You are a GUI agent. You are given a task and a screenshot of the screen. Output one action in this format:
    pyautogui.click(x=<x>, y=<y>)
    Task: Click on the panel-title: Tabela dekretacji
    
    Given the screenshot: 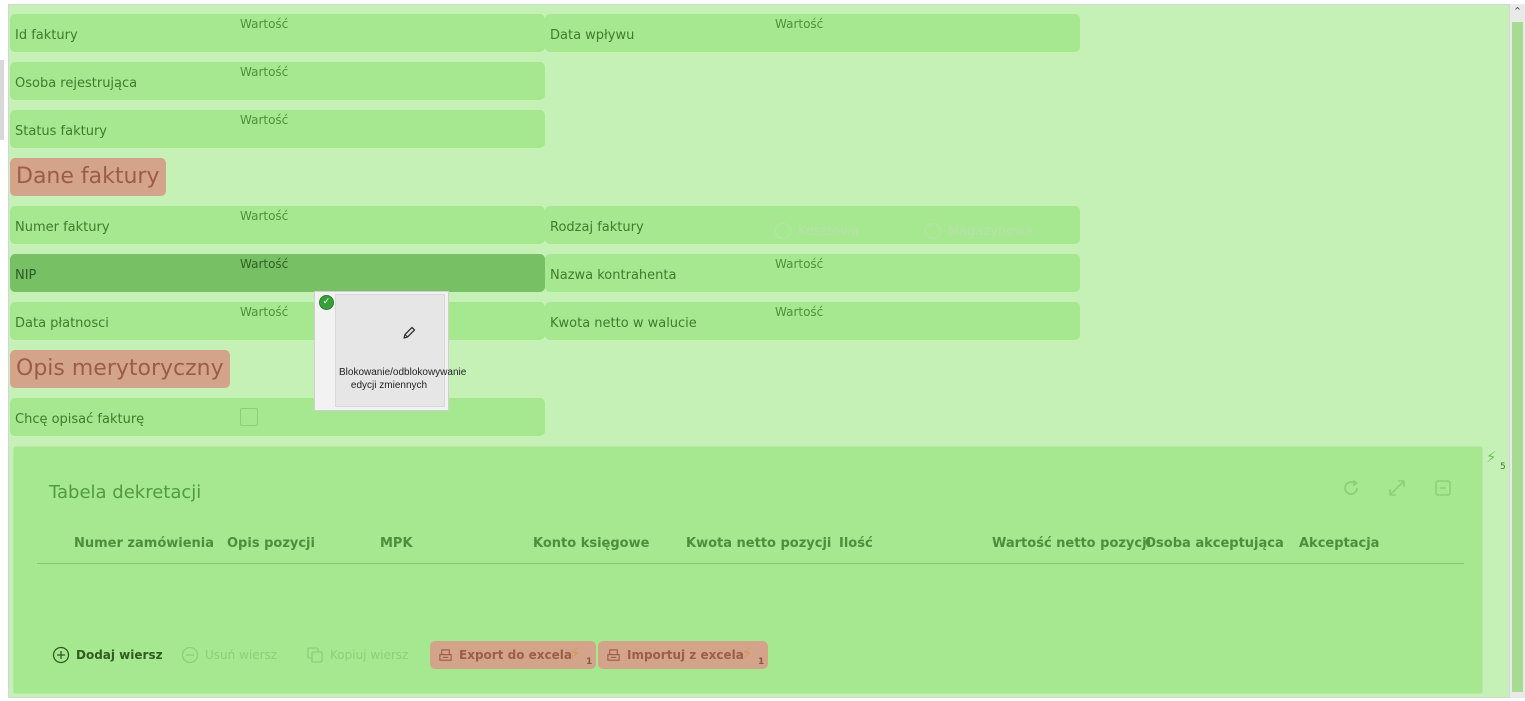 What is the action you would take?
    pyautogui.click(x=125, y=492)
    